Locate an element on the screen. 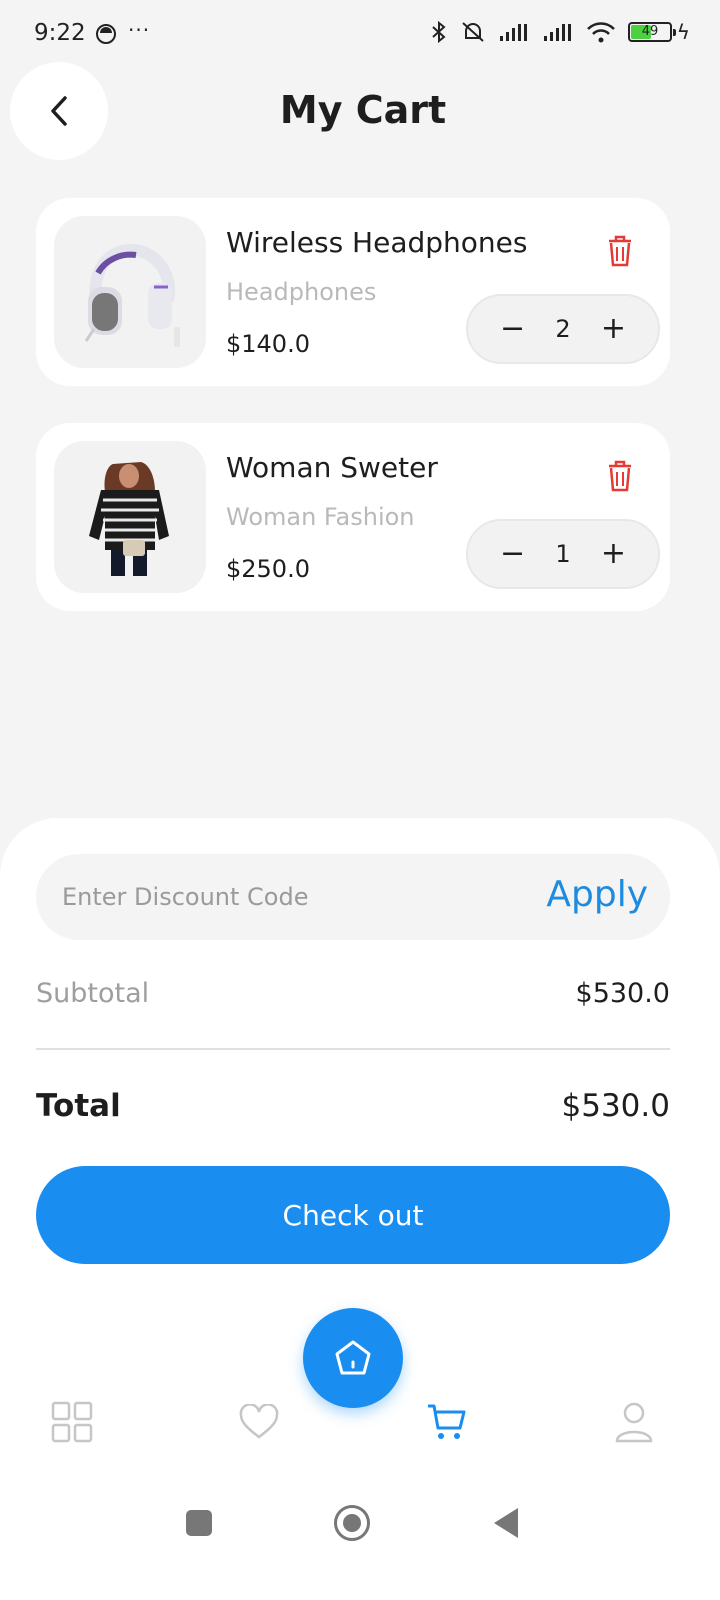 The image size is (720, 1600). item-price: $140.0 is located at coordinates (268, 344).